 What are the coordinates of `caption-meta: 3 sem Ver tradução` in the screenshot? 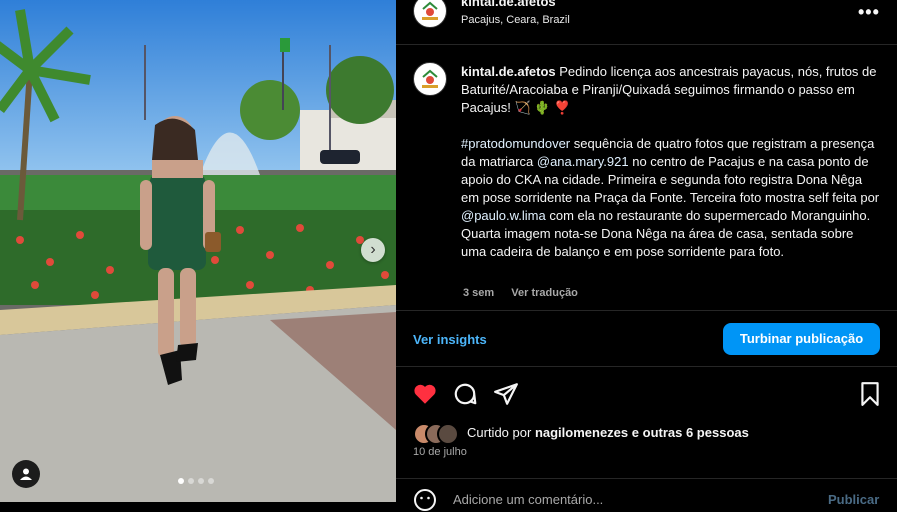 It's located at (527, 293).